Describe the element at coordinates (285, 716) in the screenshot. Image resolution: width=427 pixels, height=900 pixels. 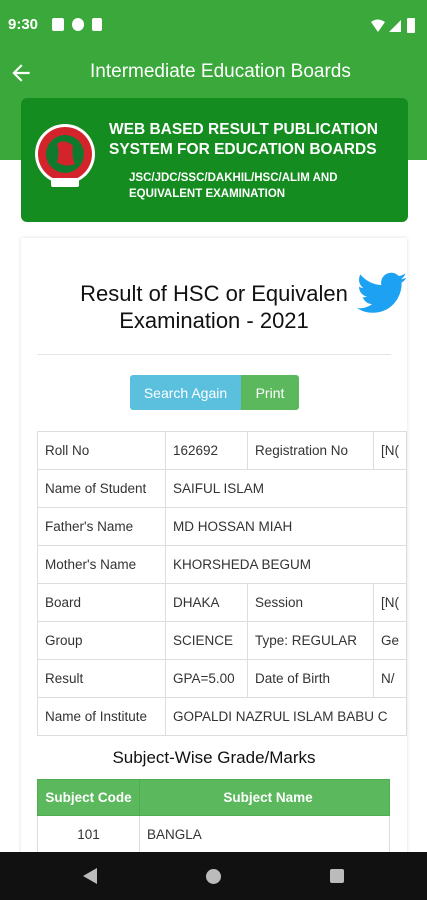
I see `table-cell-value: GOPALDI NAZRUL ISLAM BABU C` at that location.